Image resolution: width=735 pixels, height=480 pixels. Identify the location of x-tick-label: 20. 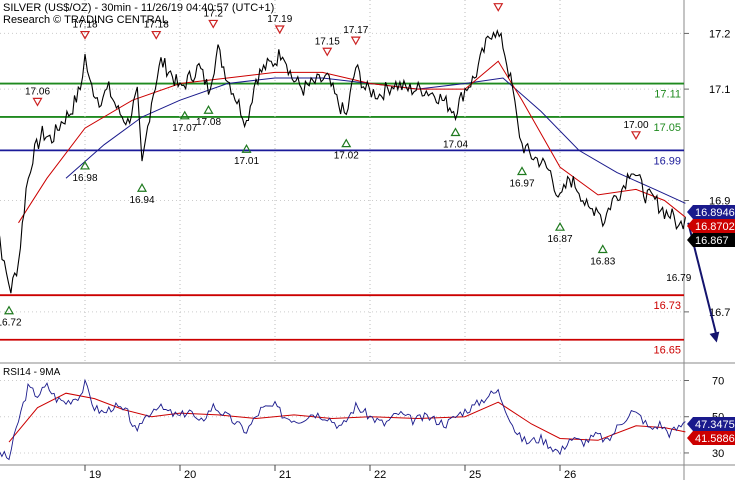
(190, 474).